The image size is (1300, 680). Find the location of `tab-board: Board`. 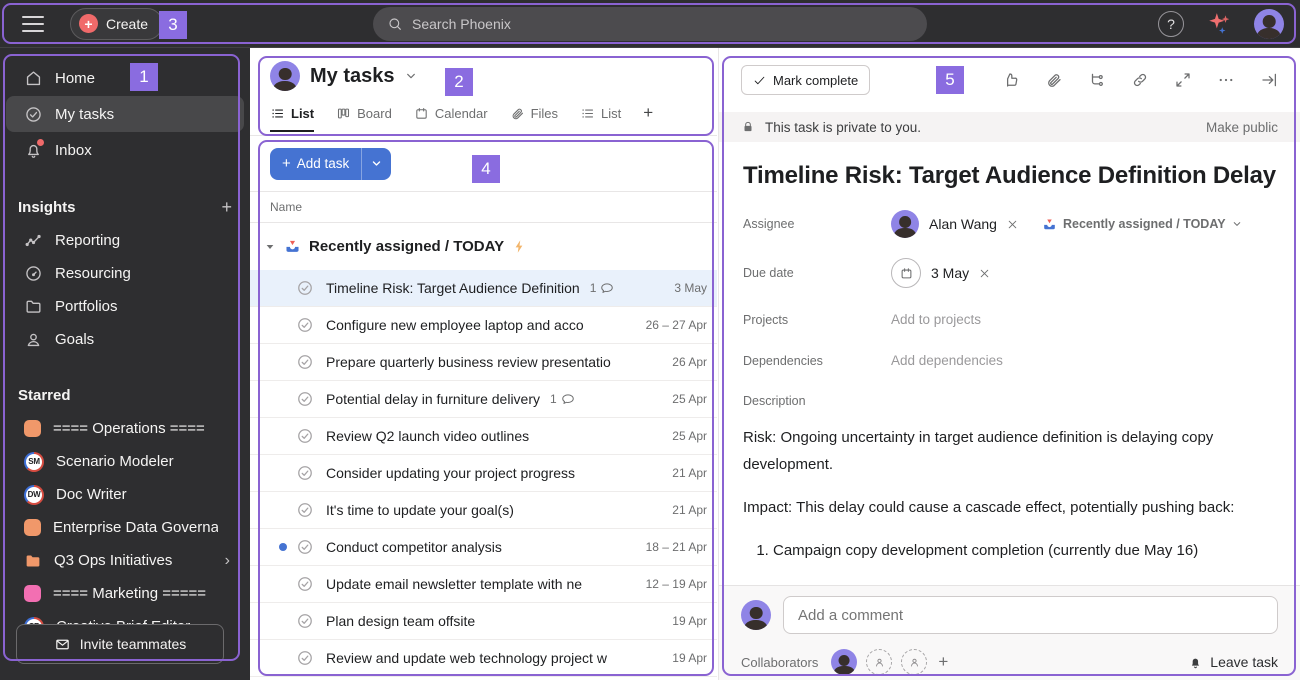

tab-board: Board is located at coordinates (364, 119).